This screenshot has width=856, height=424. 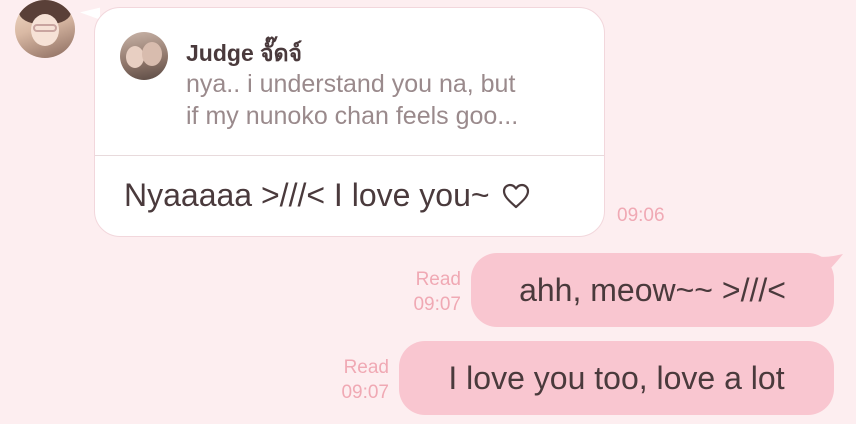 What do you see at coordinates (828, 265) in the screenshot?
I see `outgoing-bubble-tail` at bounding box center [828, 265].